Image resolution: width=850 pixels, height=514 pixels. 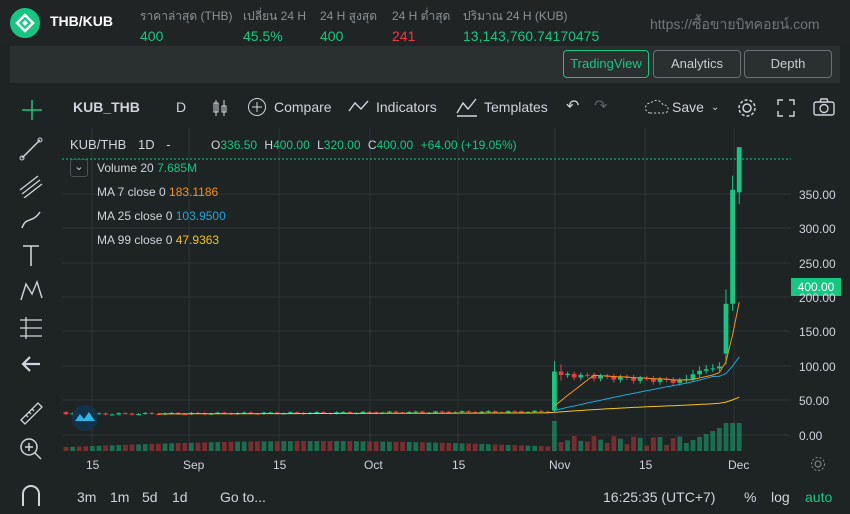 I want to click on range-1d: 1d, so click(x=180, y=497).